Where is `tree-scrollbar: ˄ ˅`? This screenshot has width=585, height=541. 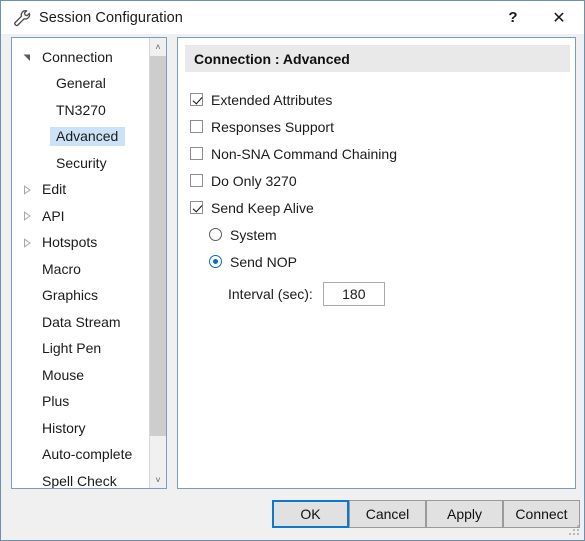 tree-scrollbar: ˄ ˅ is located at coordinates (157, 263).